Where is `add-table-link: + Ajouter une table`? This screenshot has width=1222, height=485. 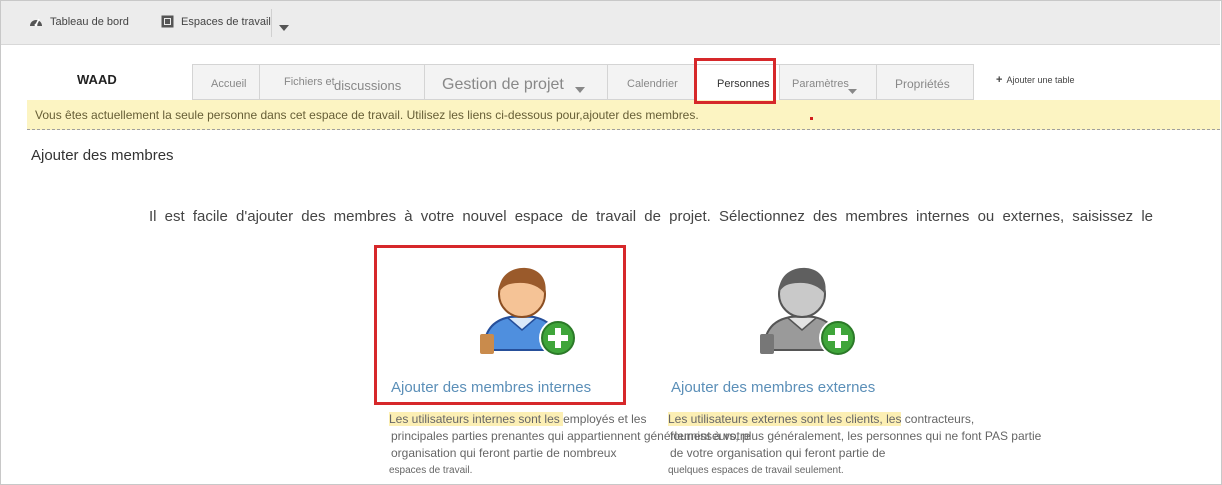
add-table-link: + Ajouter une table is located at coordinates (1035, 80).